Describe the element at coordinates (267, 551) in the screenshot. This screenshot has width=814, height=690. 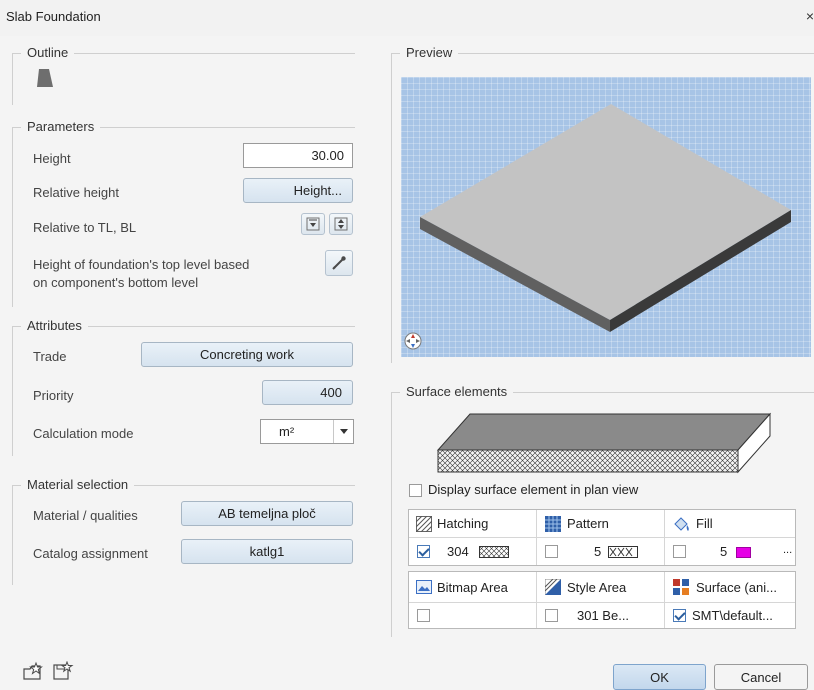
I see `catalog-button: katlg1` at that location.